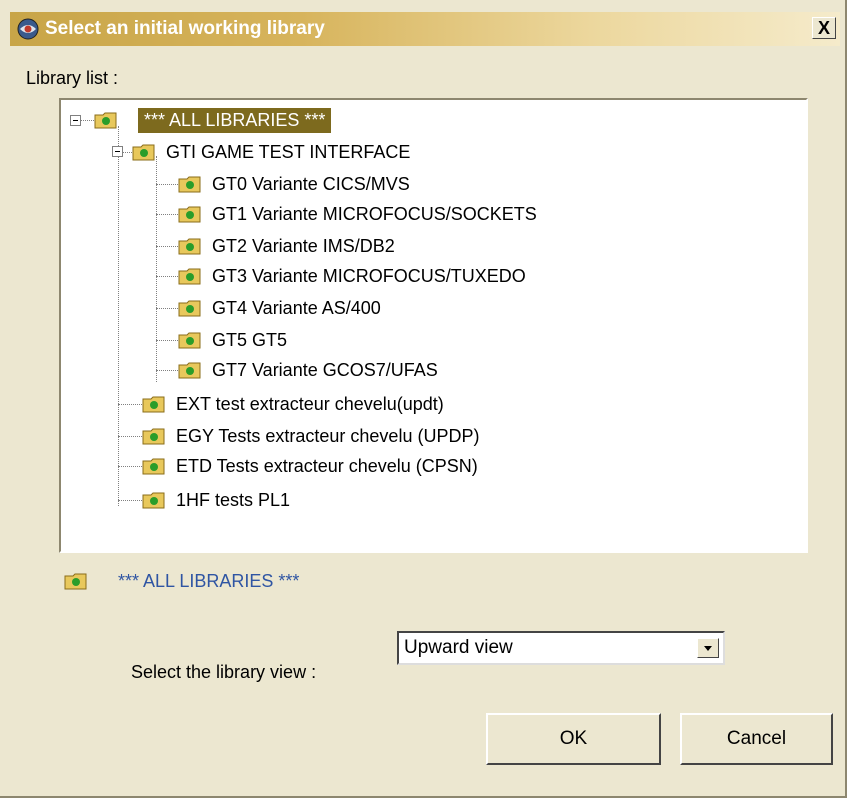  What do you see at coordinates (233, 499) in the screenshot?
I see `tree-item-label: 1HF tests PL1` at bounding box center [233, 499].